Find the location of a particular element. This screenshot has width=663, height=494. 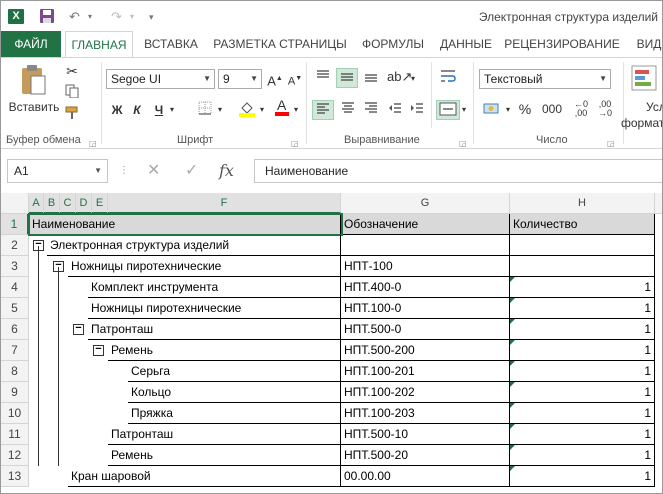

align-right-icon is located at coordinates (371, 110).